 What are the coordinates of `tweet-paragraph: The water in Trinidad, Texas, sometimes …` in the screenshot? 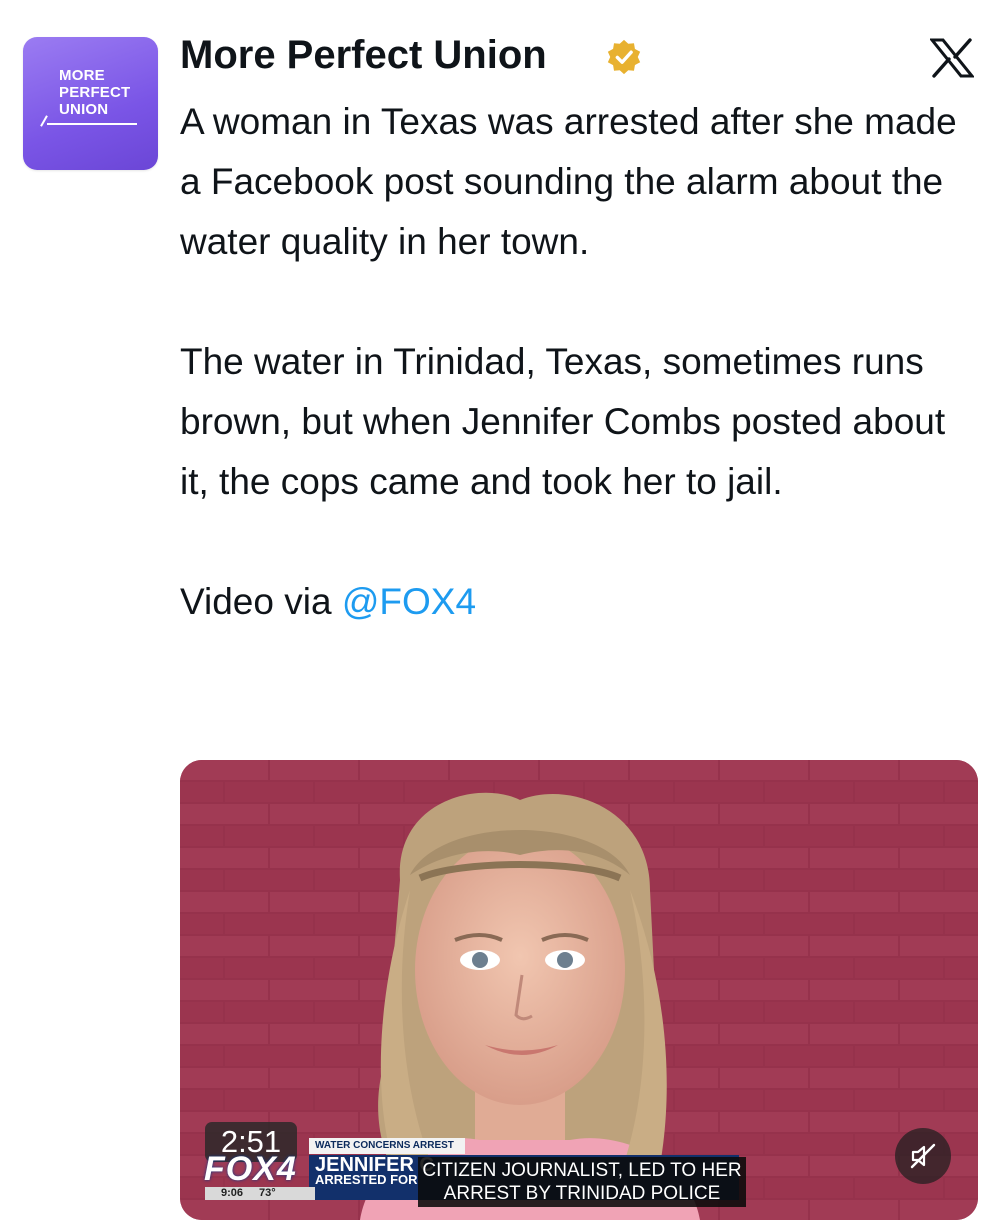 It's located at (563, 421).